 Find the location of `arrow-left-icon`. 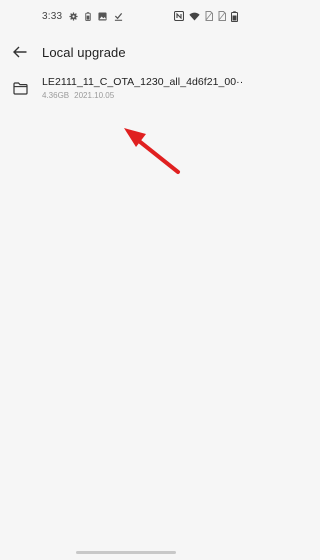

arrow-left-icon is located at coordinates (20, 52).